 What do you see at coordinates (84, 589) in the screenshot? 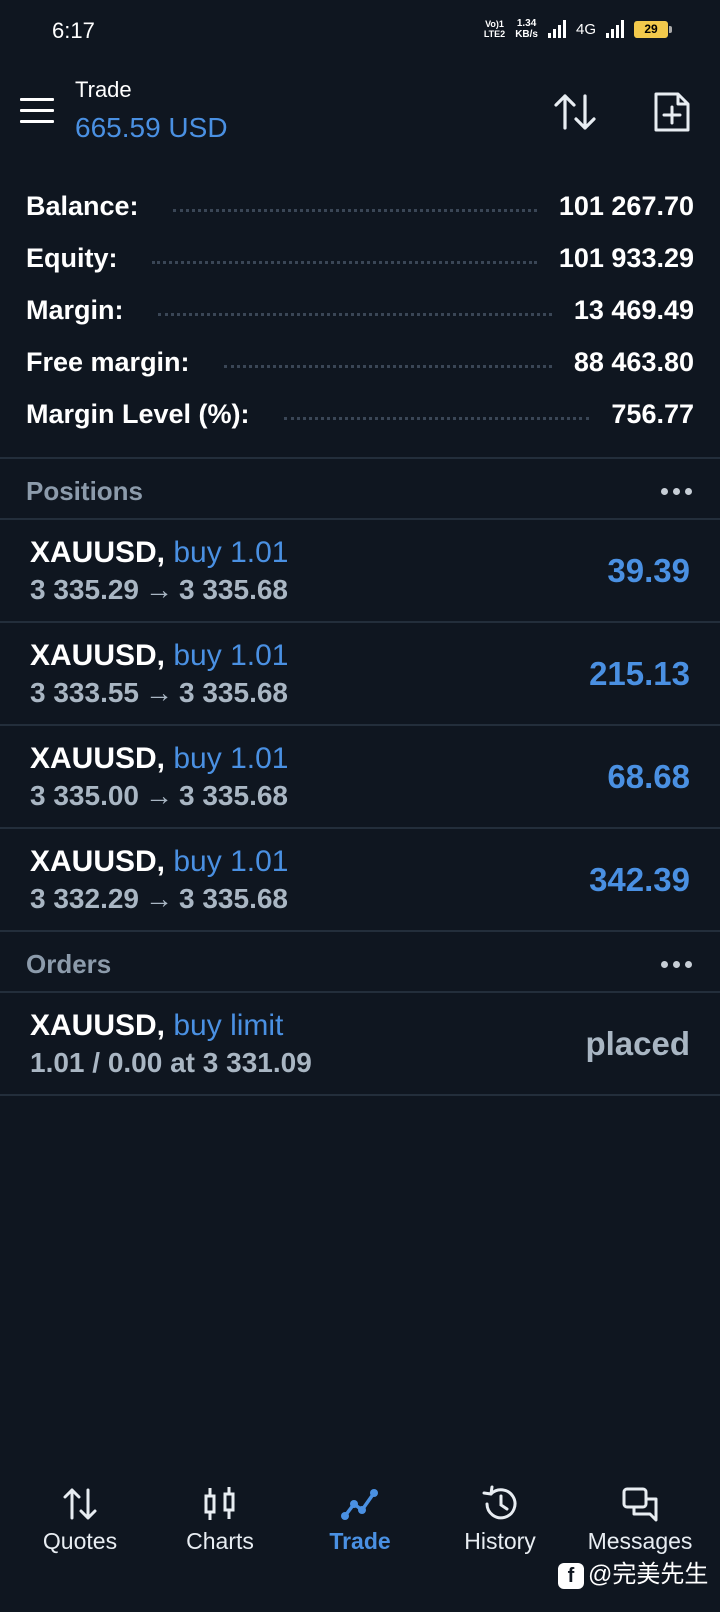
I see `position-open-price: 3 335.29` at bounding box center [84, 589].